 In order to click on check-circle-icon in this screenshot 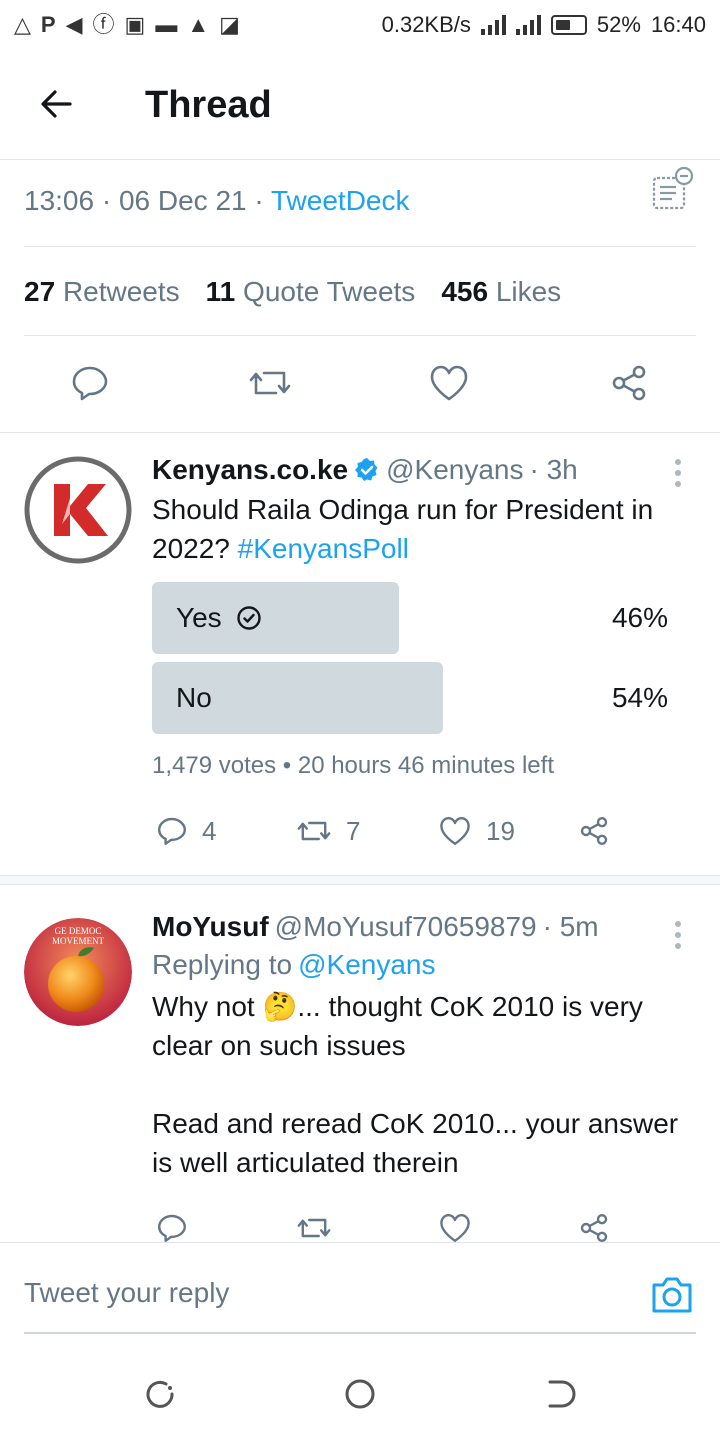, I will do `click(248, 618)`.